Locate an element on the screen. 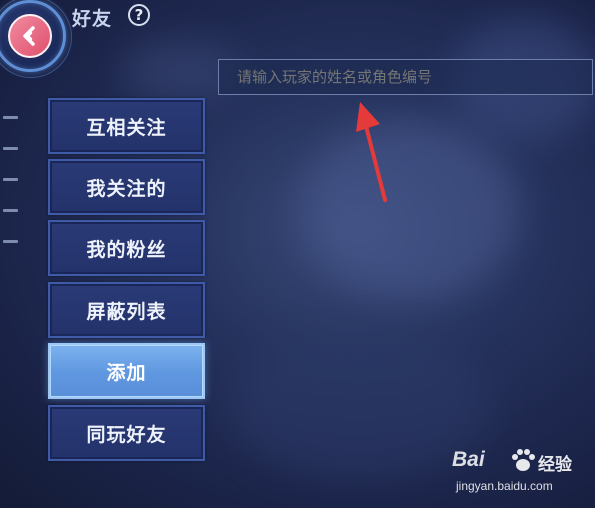 This screenshot has height=508, width=595. help-button: ? is located at coordinates (139, 15).